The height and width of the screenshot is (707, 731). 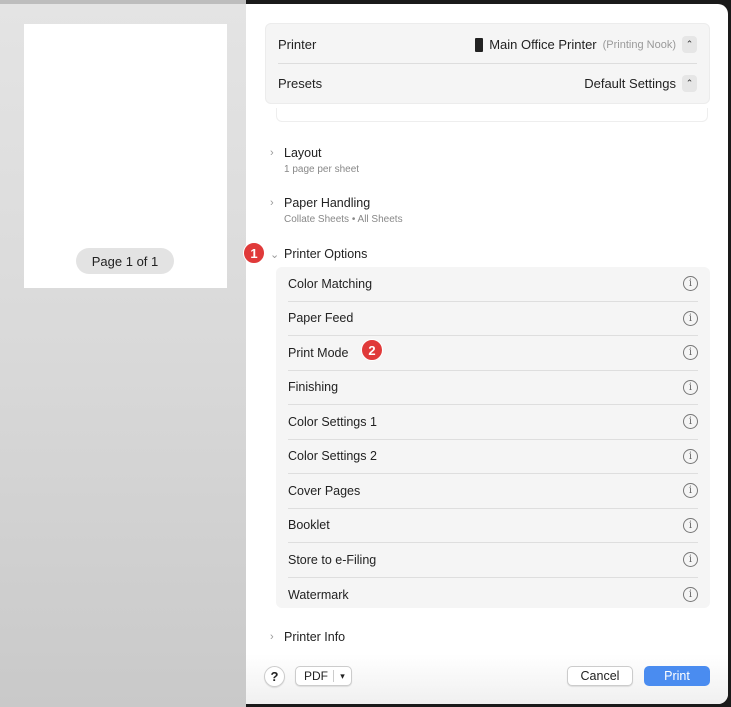 I want to click on presets-row: Presets Default Settings ⌃, so click(x=487, y=83).